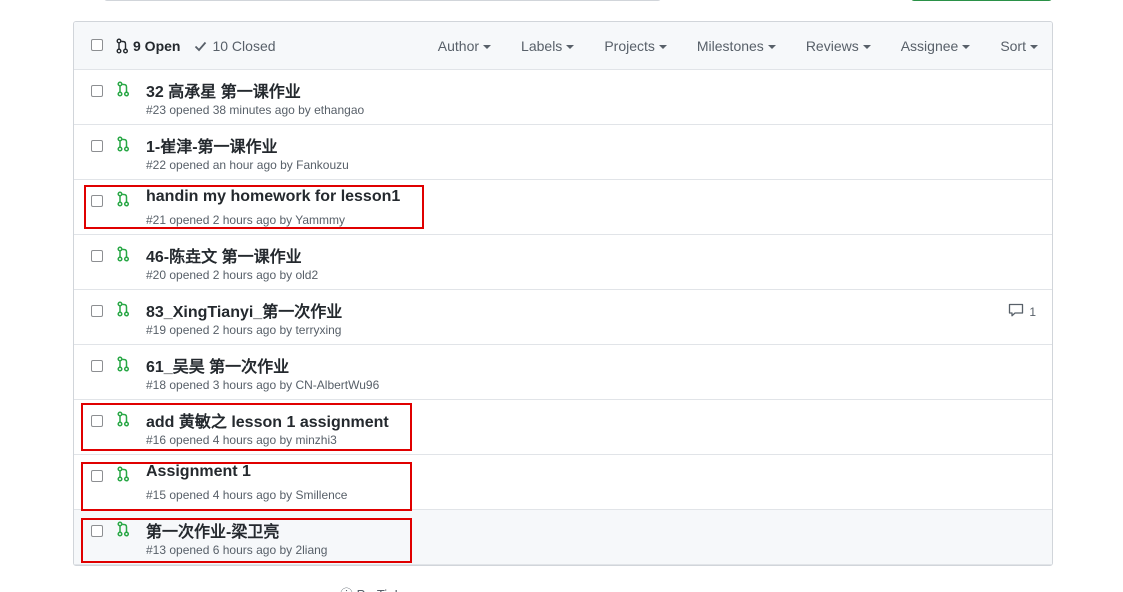 This screenshot has height=592, width=1123. I want to click on projects-filter-label: Projects, so click(629, 46).